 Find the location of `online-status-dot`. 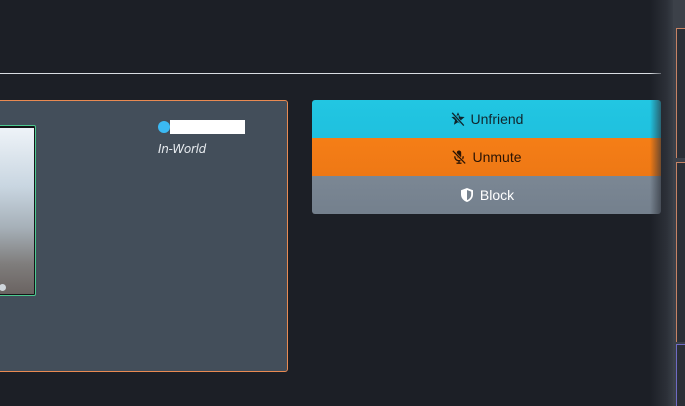

online-status-dot is located at coordinates (164, 127).